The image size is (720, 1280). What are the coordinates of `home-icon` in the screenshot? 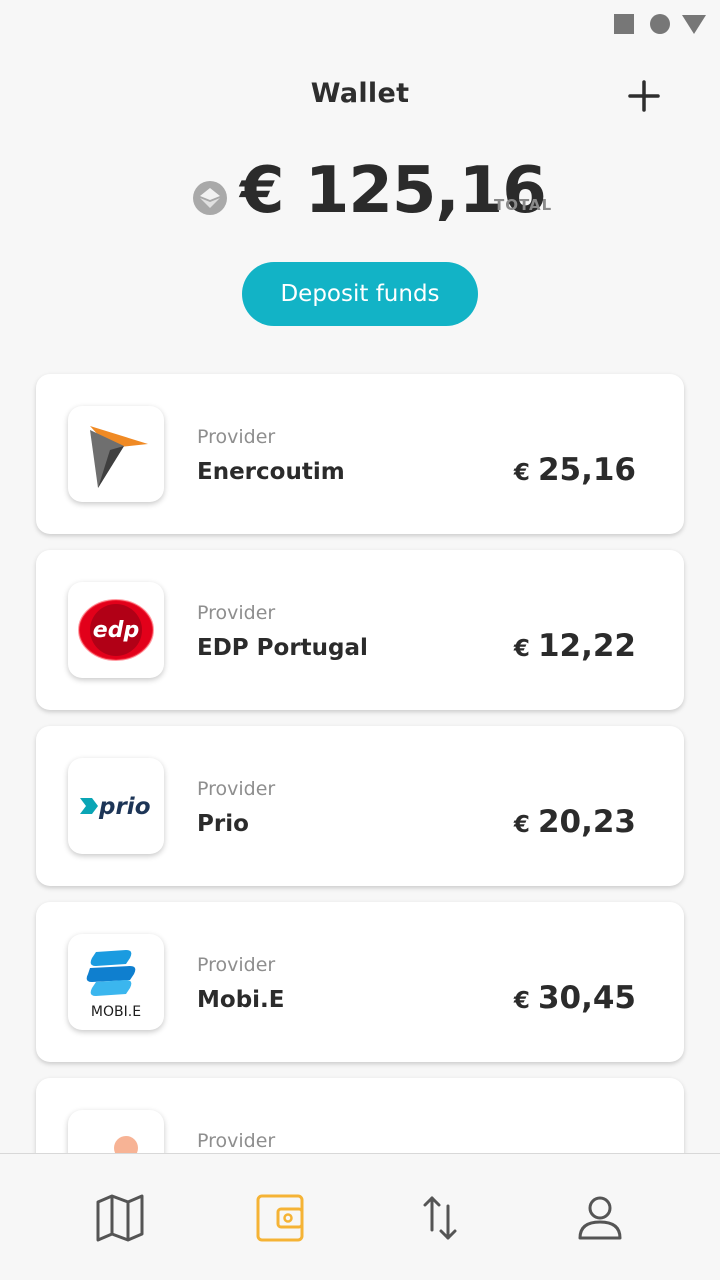 It's located at (660, 24).